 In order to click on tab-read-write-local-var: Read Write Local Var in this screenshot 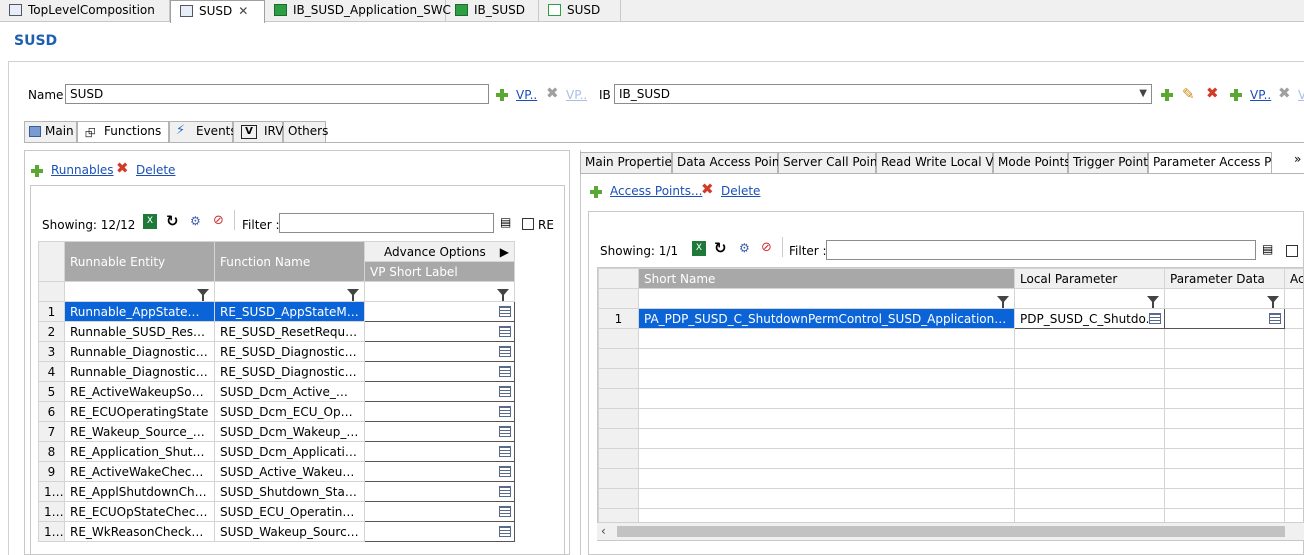, I will do `click(940, 162)`.